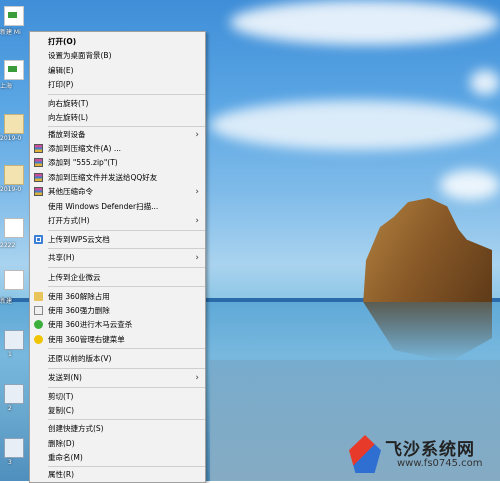  What do you see at coordinates (68, 117) in the screenshot?
I see `menu-item-label: 向左旋转(L)` at bounding box center [68, 117].